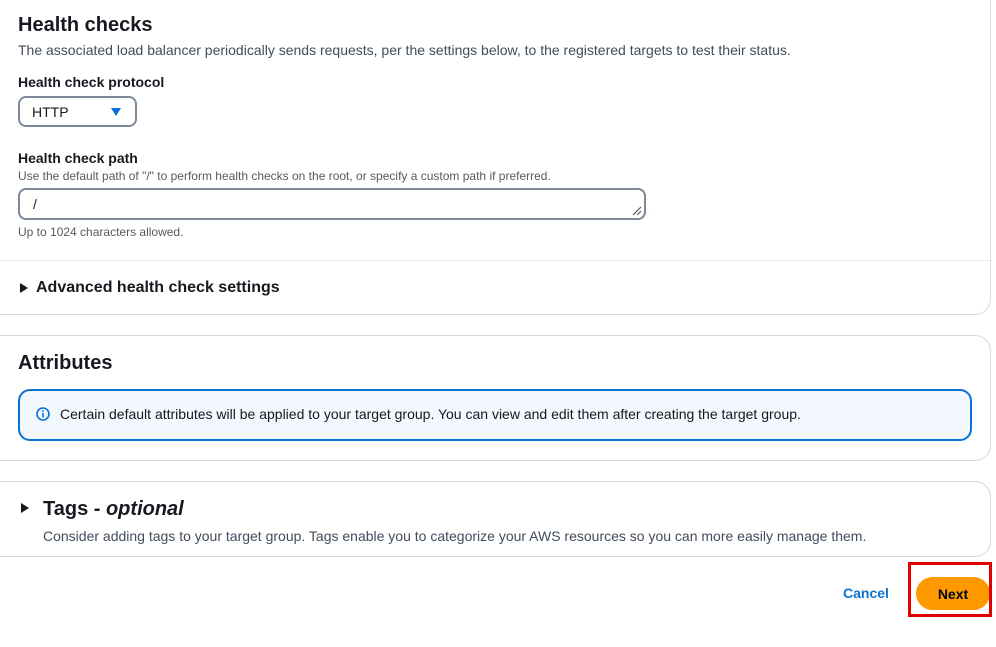  Describe the element at coordinates (158, 287) in the screenshot. I see `advanced-health-check-settings-label: Advanced health check settings` at that location.